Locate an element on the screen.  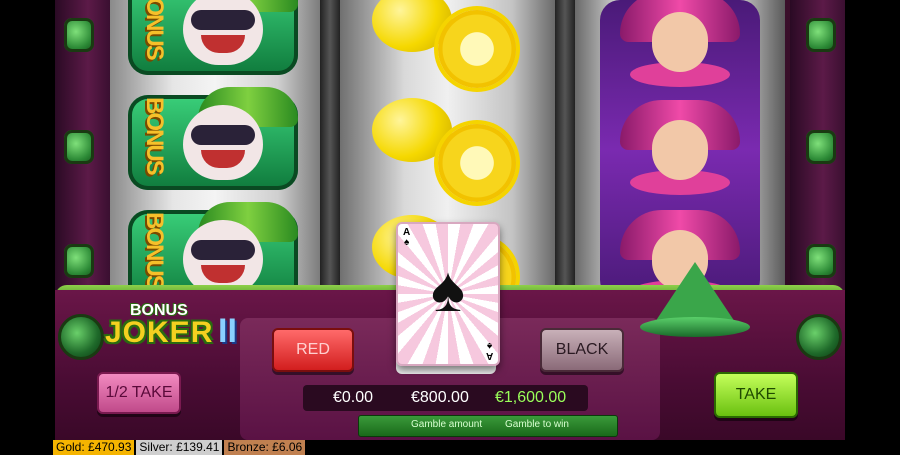
pyramid-icon is located at coordinates (695, 302).